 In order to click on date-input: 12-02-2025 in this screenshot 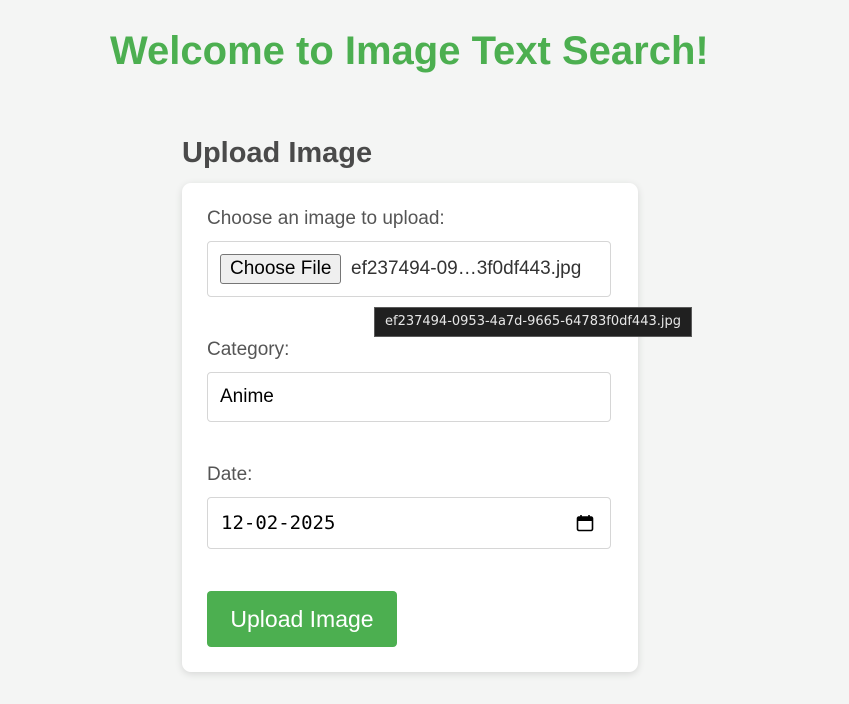, I will do `click(409, 523)`.